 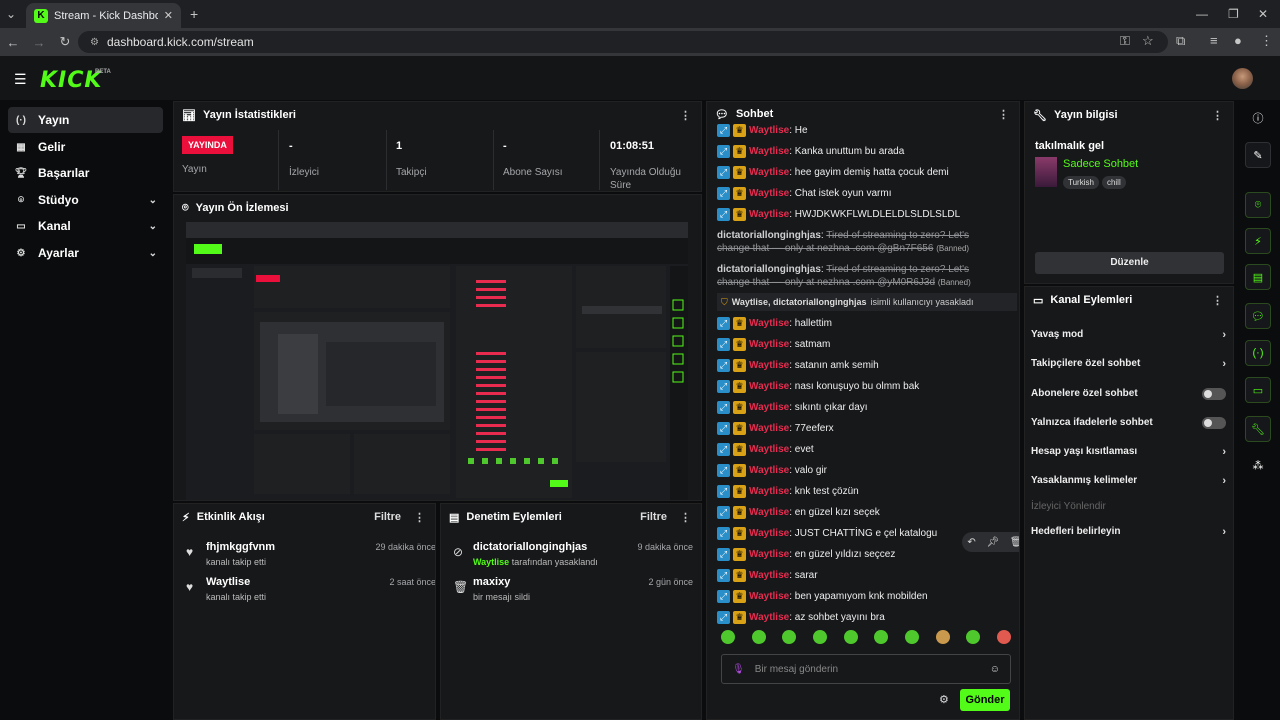 I want to click on url-bar: ⚙ dashboard.kick.com/stream, so click(x=623, y=42).